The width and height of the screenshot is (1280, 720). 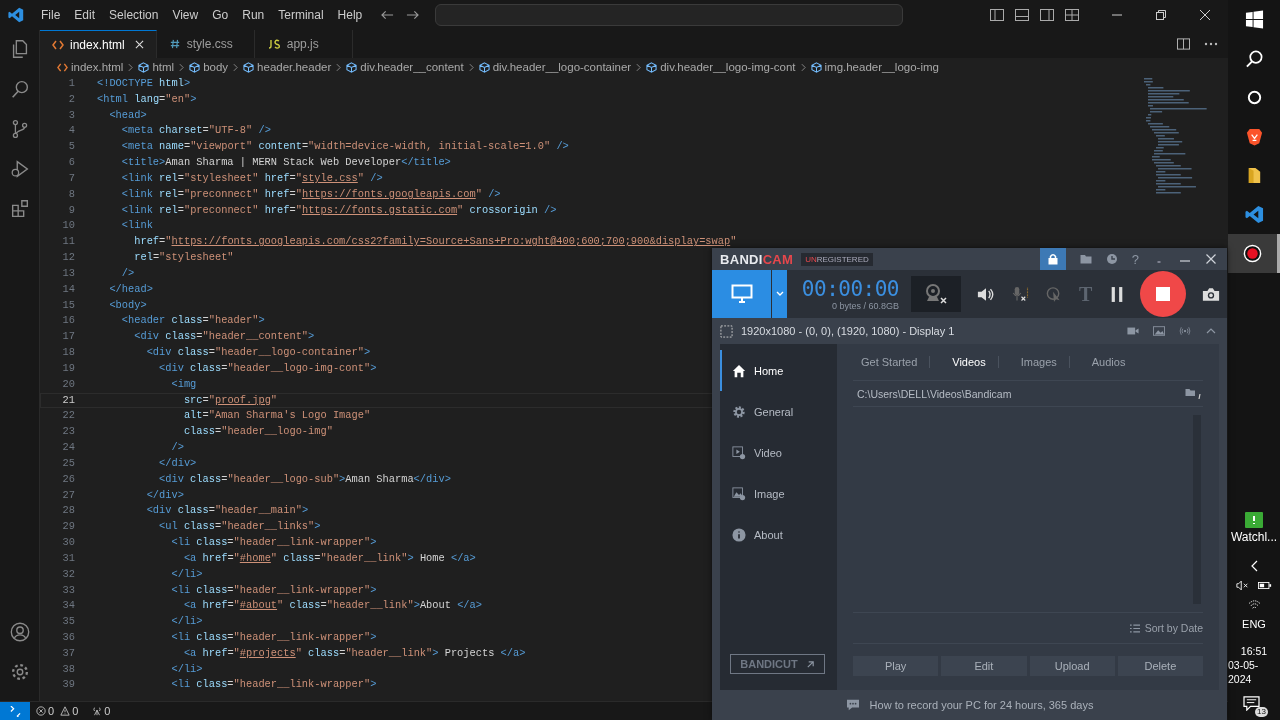 What do you see at coordinates (741, 294) in the screenshot?
I see `screen-mode-button` at bounding box center [741, 294].